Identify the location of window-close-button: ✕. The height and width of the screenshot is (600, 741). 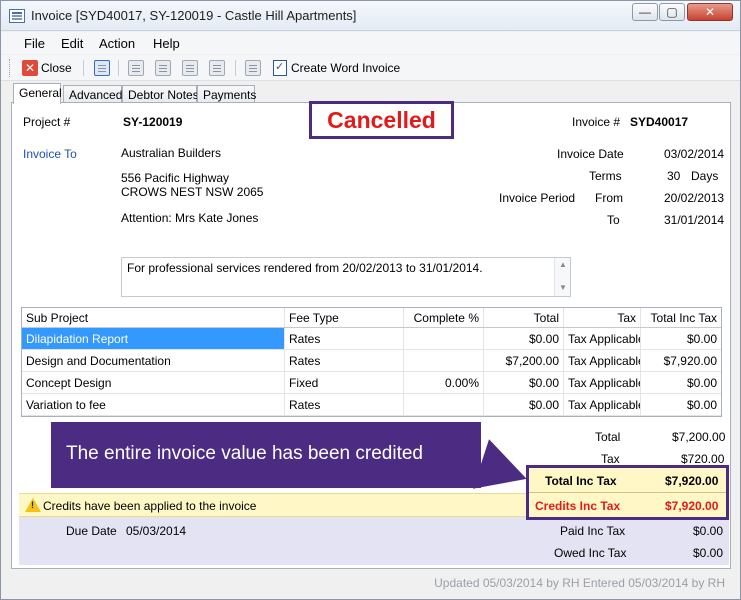
(710, 12).